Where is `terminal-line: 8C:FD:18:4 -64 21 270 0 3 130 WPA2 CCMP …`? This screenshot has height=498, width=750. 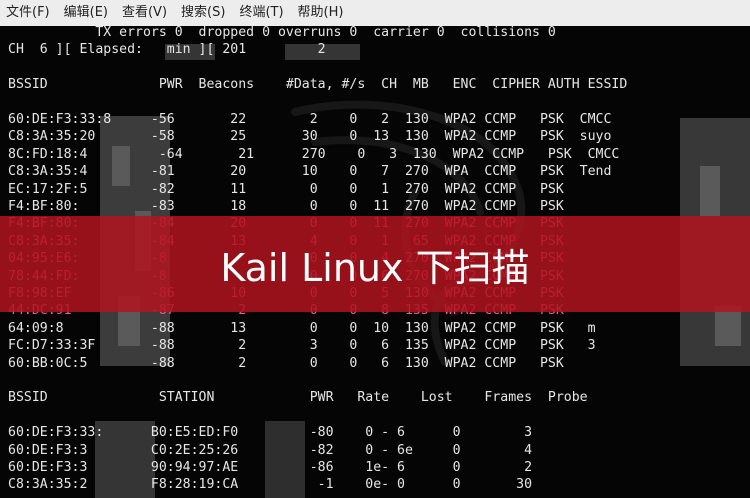 terminal-line: 8C:FD:18:4 -64 21 270 0 3 130 WPA2 CCMP … is located at coordinates (314, 154).